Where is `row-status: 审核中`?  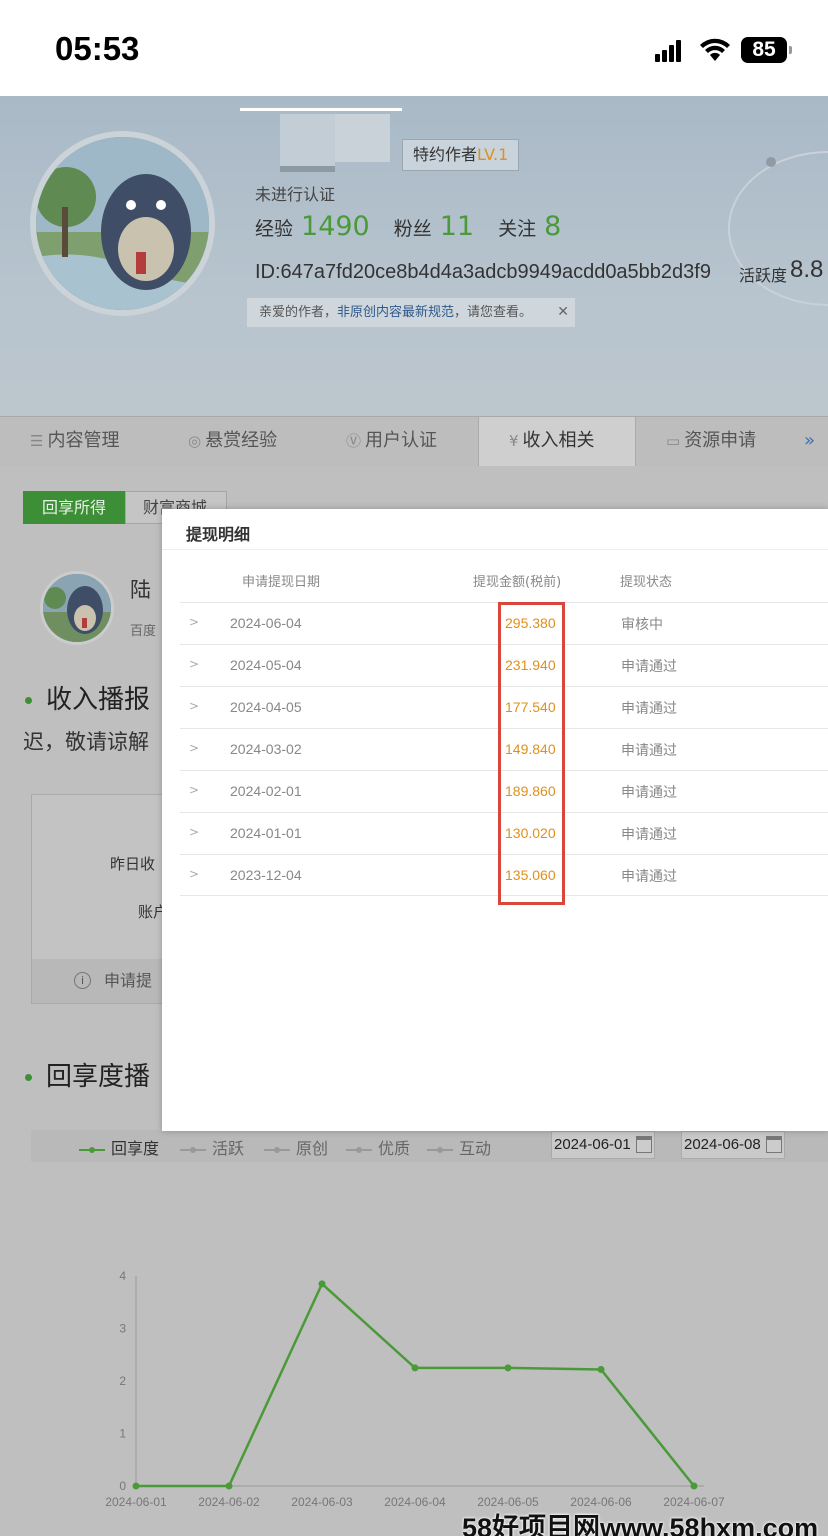 row-status: 审核中 is located at coordinates (642, 625).